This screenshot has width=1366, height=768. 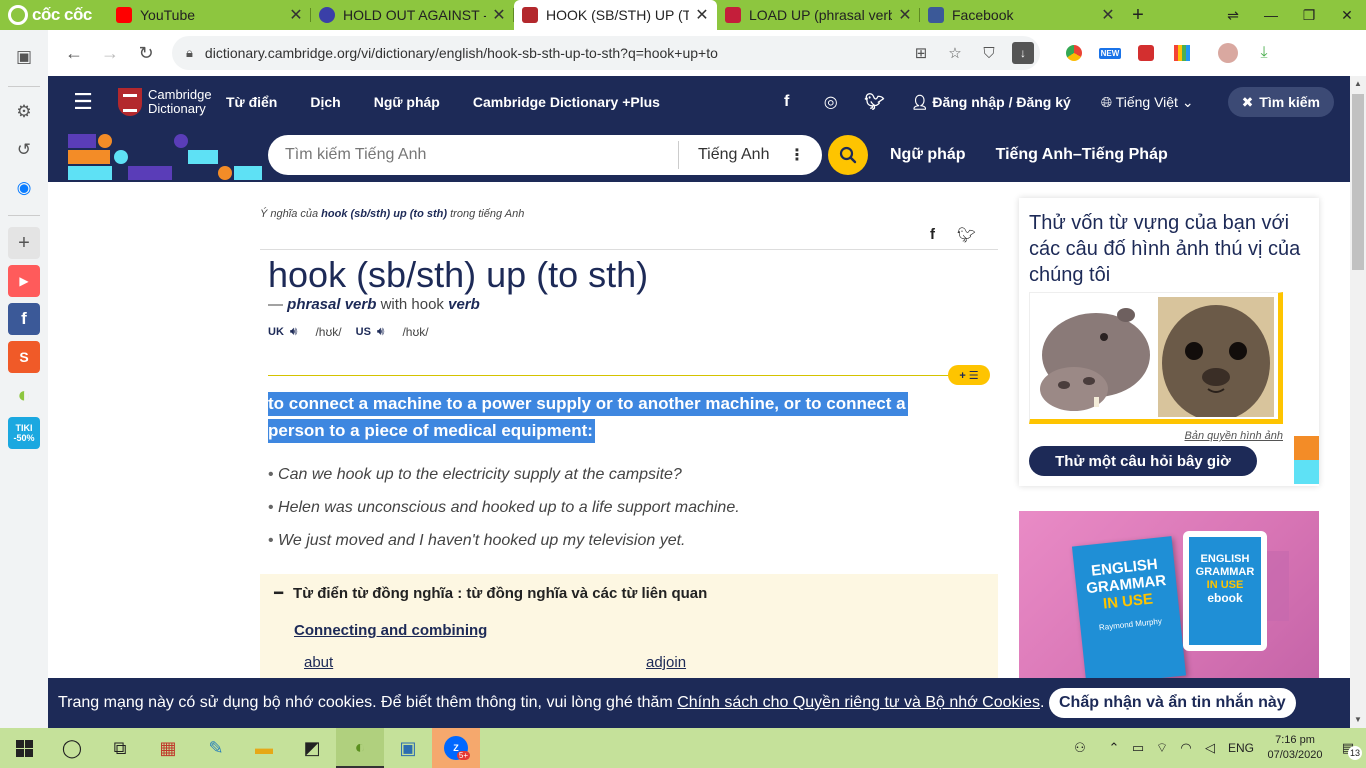 What do you see at coordinates (172, 102) in the screenshot?
I see `cambridge-logo: Cambridge Dictionary` at bounding box center [172, 102].